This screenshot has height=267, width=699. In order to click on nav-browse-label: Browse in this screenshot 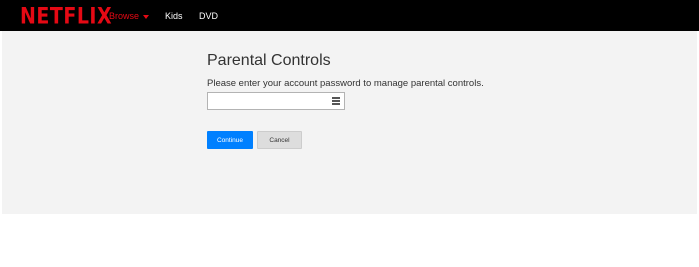, I will do `click(124, 16)`.